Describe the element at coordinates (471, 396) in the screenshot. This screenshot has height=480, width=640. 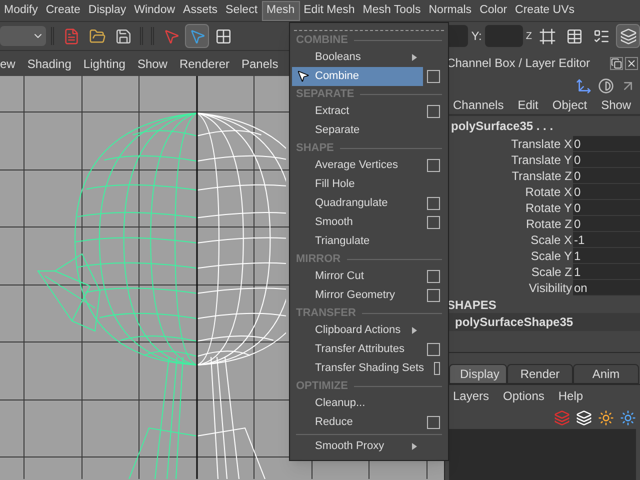
I see `menu-item: Layers` at that location.